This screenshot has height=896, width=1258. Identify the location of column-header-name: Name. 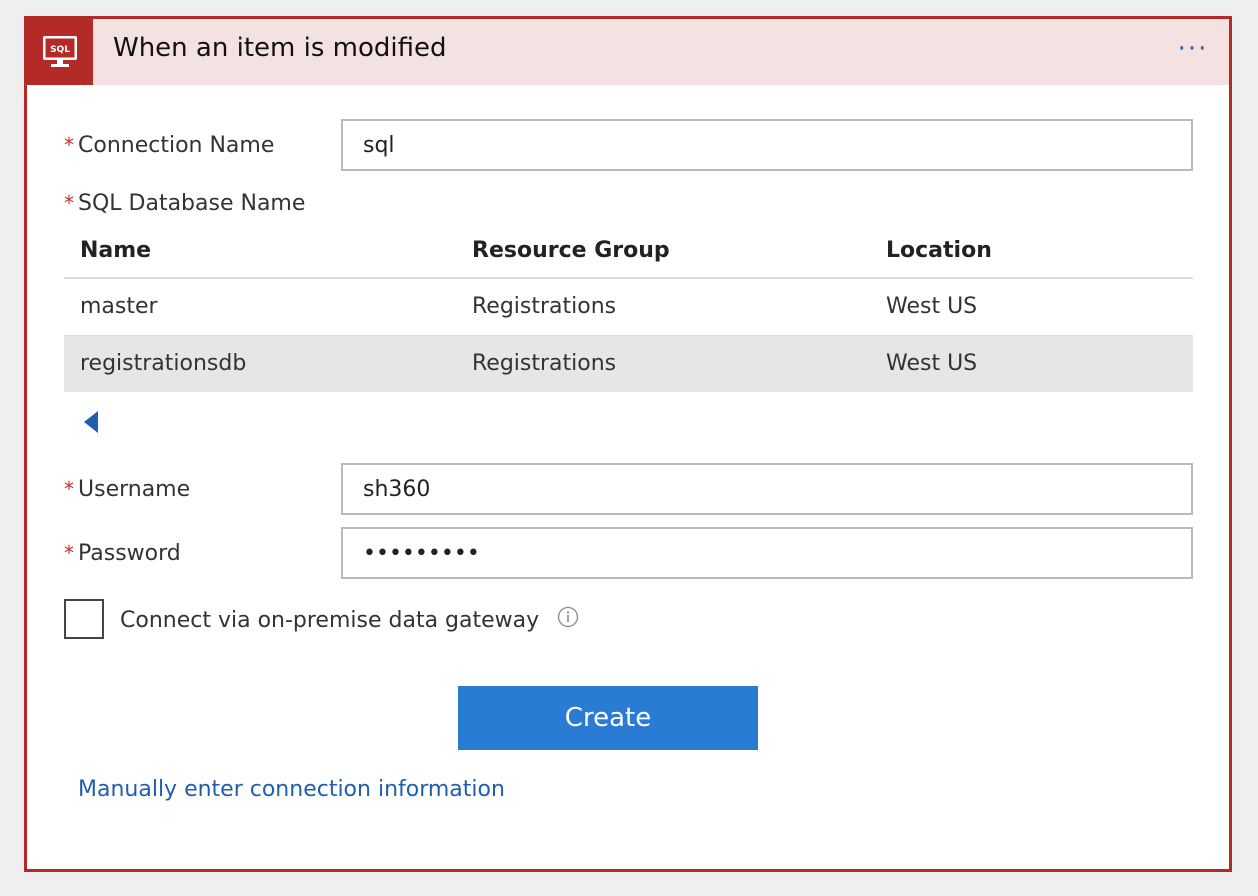
(116, 250).